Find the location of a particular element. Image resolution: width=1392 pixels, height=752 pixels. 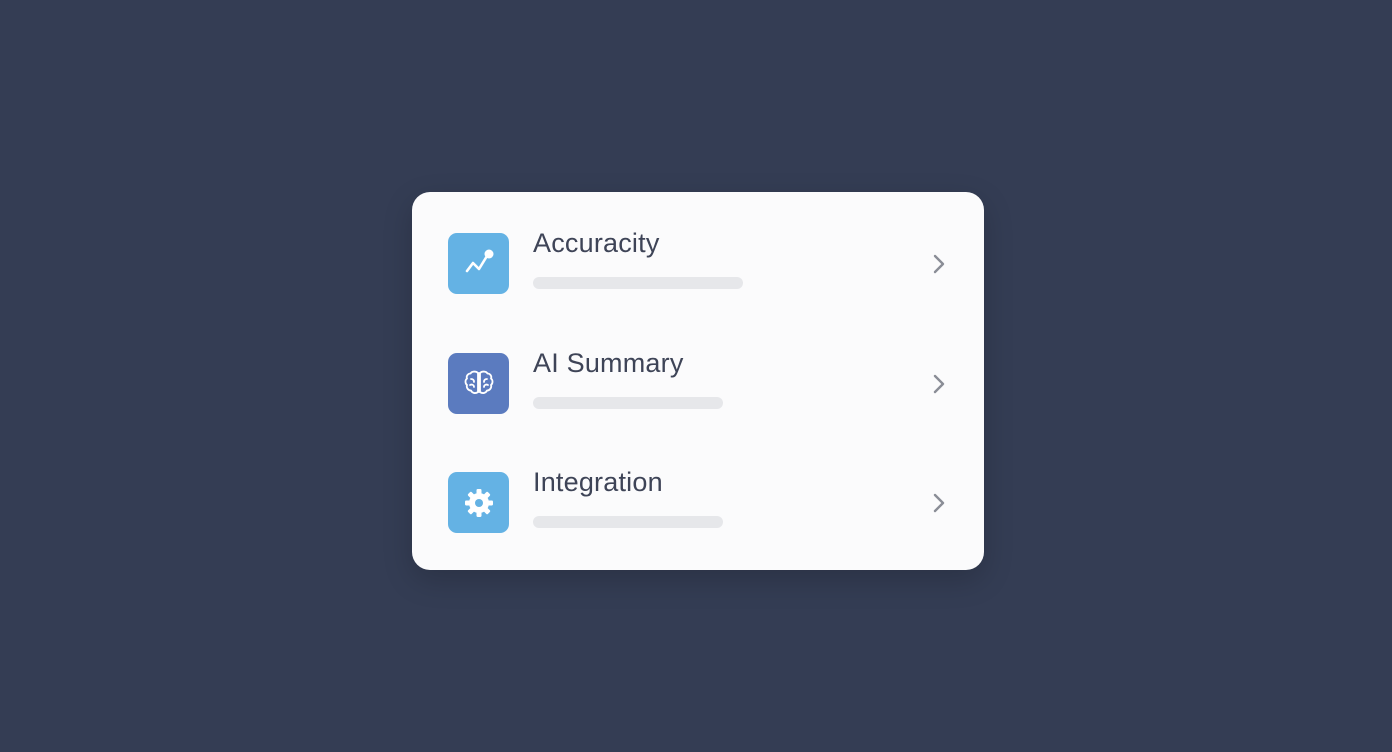

item-label: Accuracity is located at coordinates (596, 243).